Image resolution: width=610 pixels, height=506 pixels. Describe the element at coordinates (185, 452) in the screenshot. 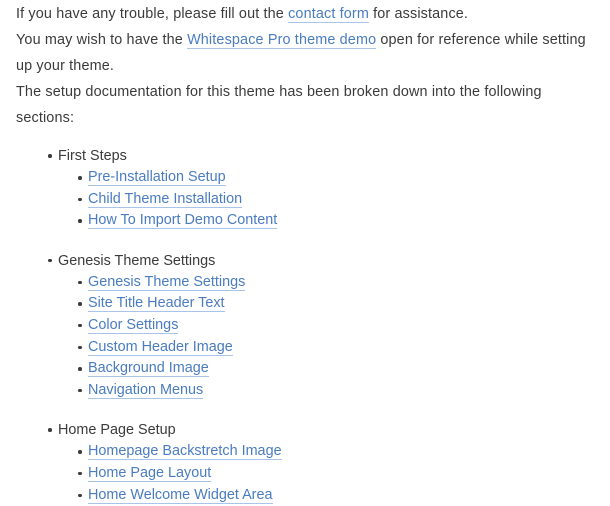

I see `doc-link: Homepage Backstretch Image` at that location.